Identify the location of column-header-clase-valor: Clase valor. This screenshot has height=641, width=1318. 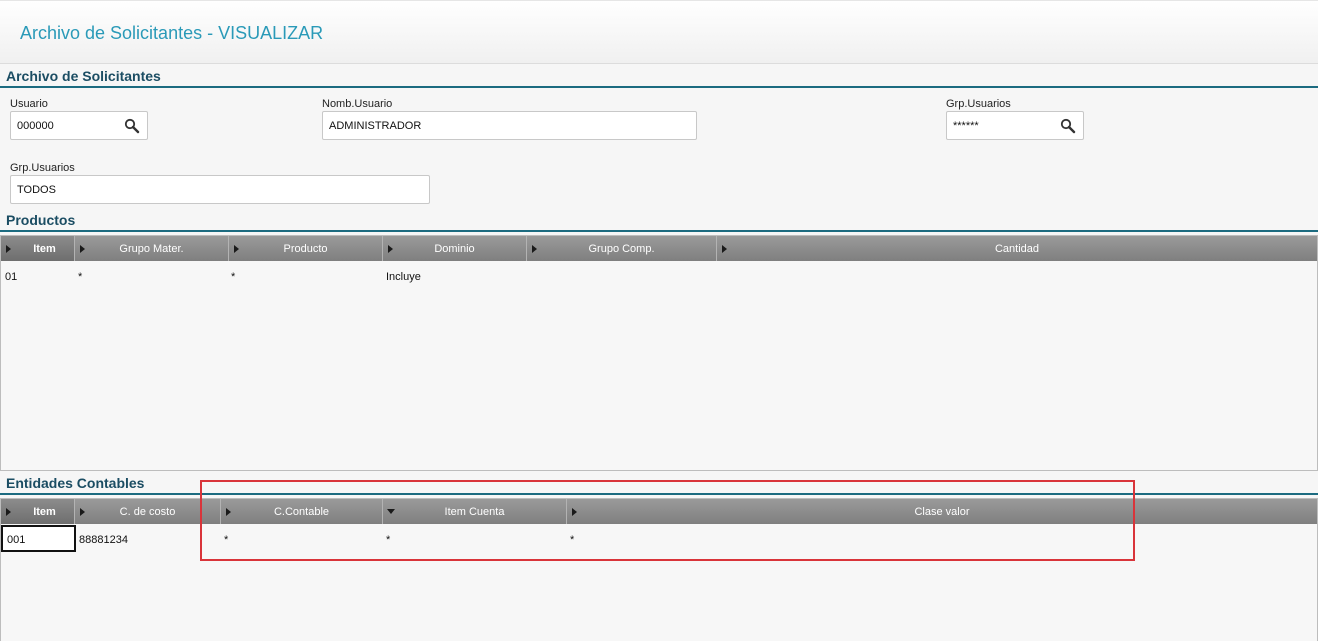
(942, 511).